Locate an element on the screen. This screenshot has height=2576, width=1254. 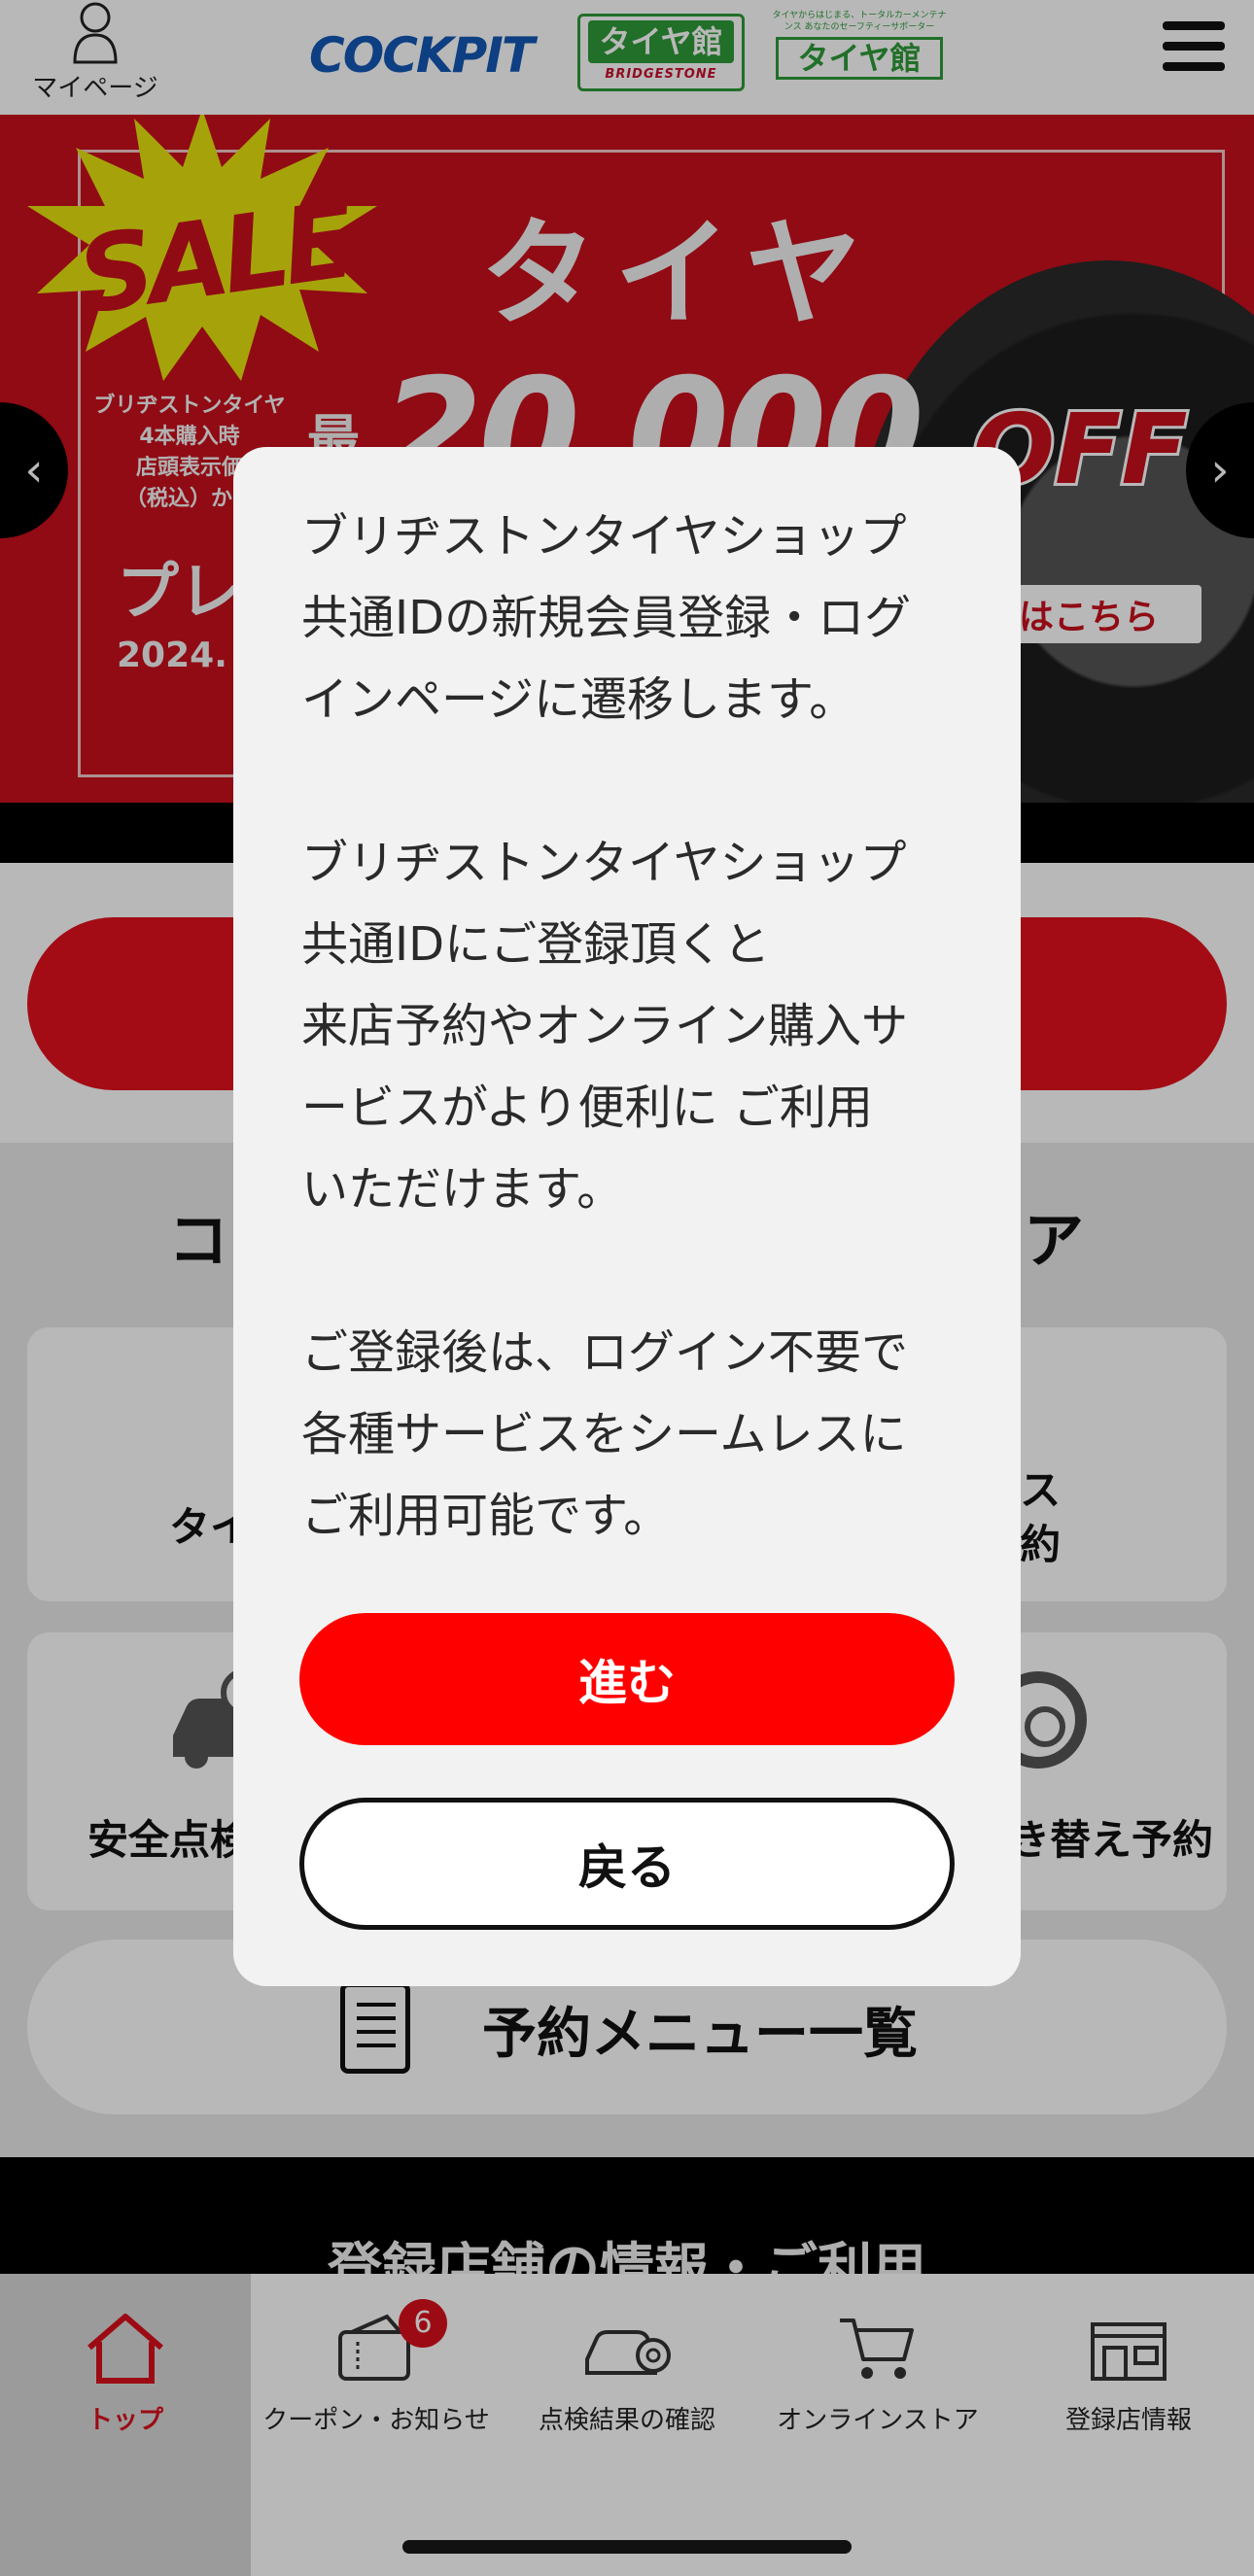
dialog-line: 来店予約やオンライン購入サ is located at coordinates (605, 1026).